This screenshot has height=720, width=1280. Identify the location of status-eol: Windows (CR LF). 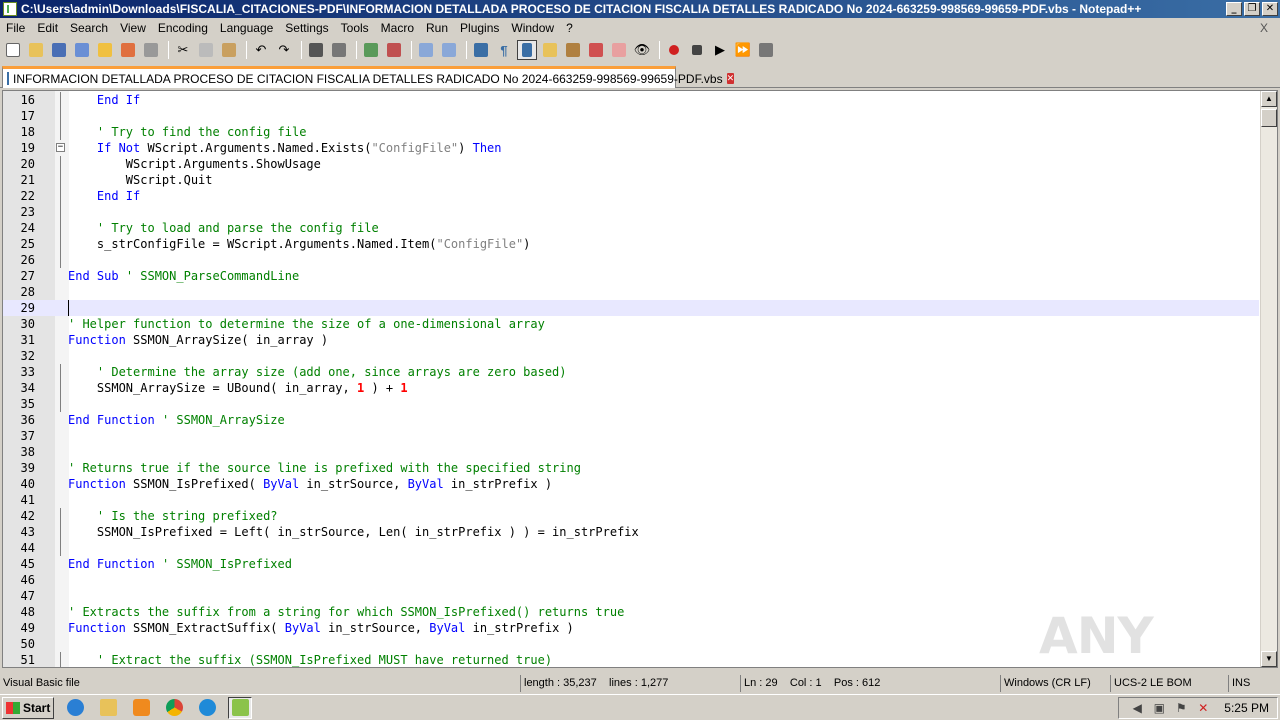
(1055, 683).